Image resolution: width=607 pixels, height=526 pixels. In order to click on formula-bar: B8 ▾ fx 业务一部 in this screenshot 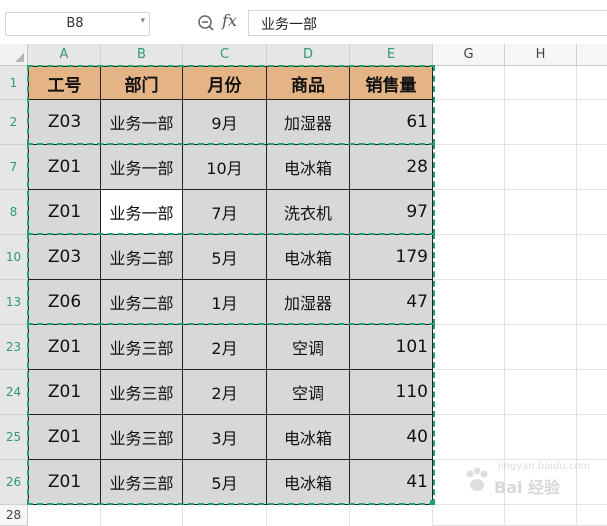, I will do `click(303, 22)`.